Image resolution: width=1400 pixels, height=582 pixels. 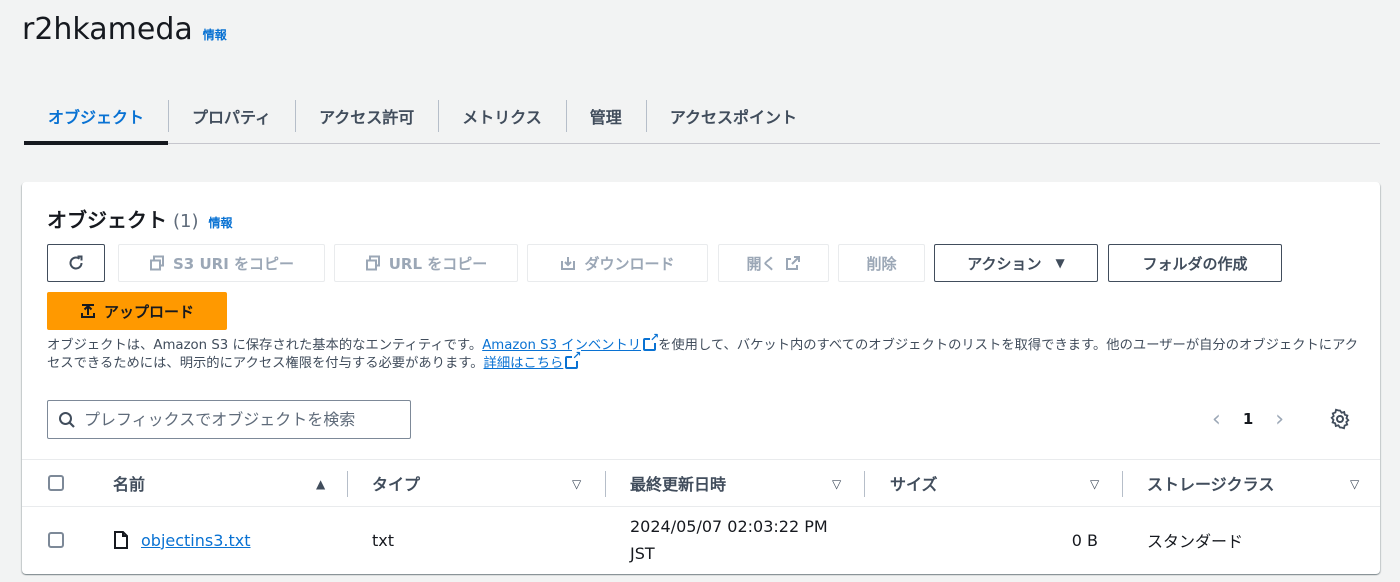 I want to click on caret-down-icon: ▼, so click(x=1060, y=263).